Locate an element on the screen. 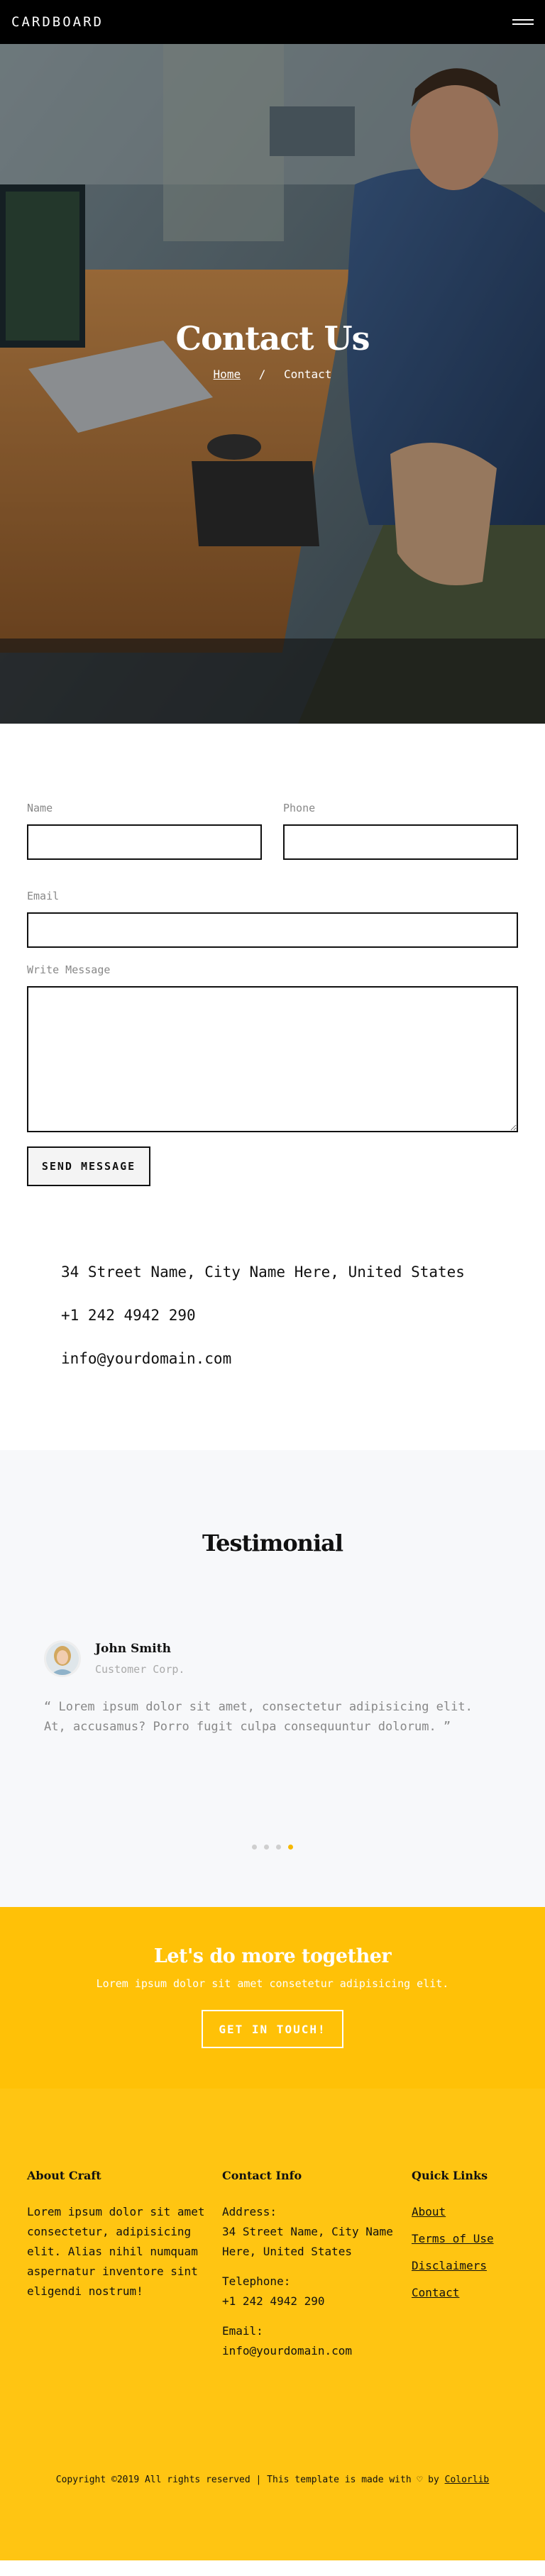 This screenshot has height=2576, width=545. carousel-pagination is located at coordinates (272, 1847).